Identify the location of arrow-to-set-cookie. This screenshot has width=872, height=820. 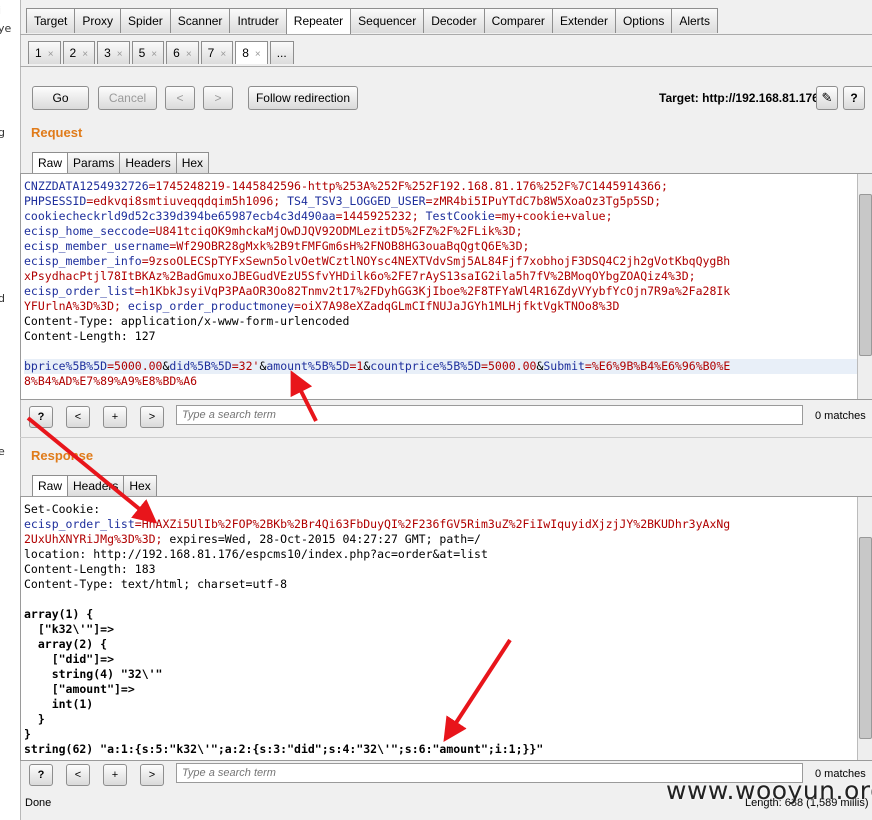
(92, 470).